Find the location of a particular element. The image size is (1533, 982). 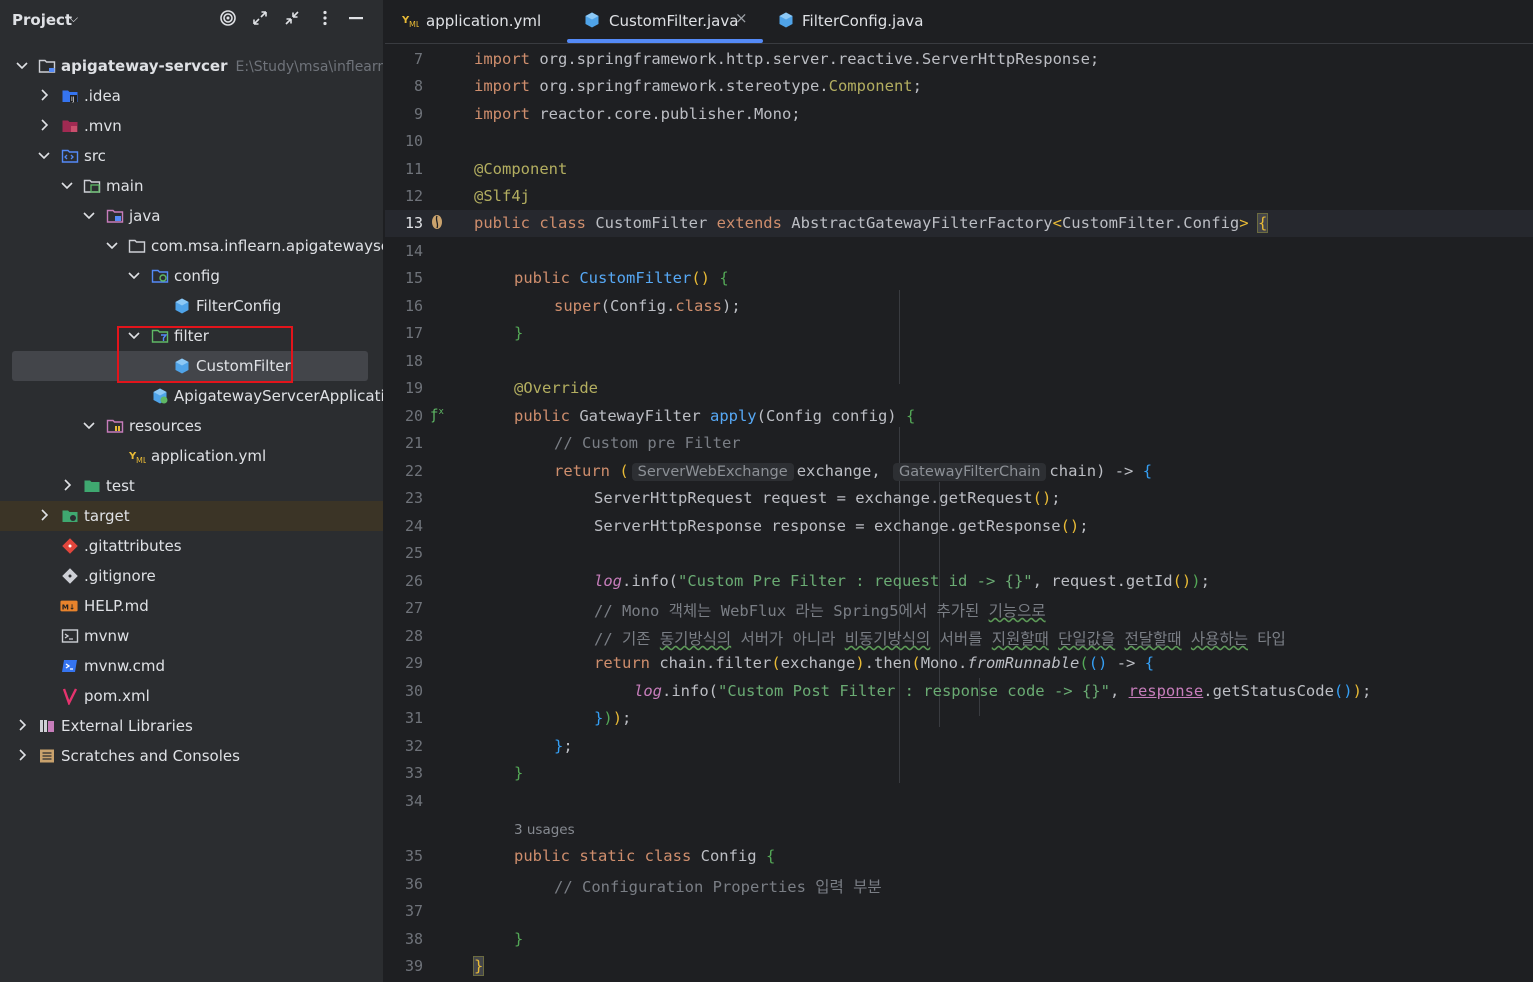

tree-item-application-yml: Y ML application.yml is located at coordinates (191, 456).